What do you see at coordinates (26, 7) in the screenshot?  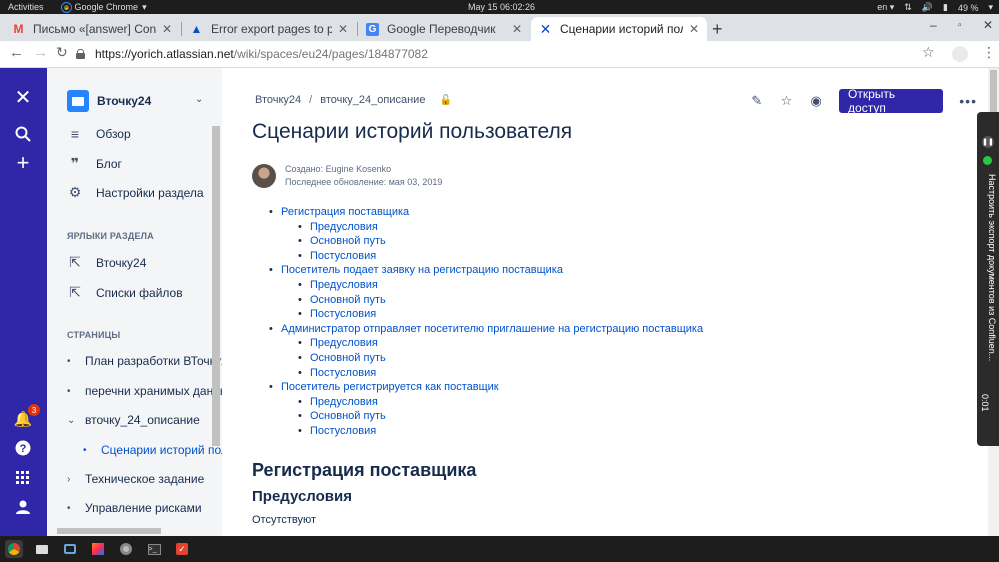 I see `activities-button: Activities` at bounding box center [26, 7].